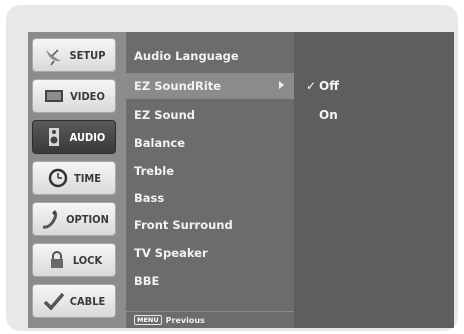 Image resolution: width=464 pixels, height=334 pixels. What do you see at coordinates (87, 178) in the screenshot?
I see `sidebar-item-label: TIME` at bounding box center [87, 178].